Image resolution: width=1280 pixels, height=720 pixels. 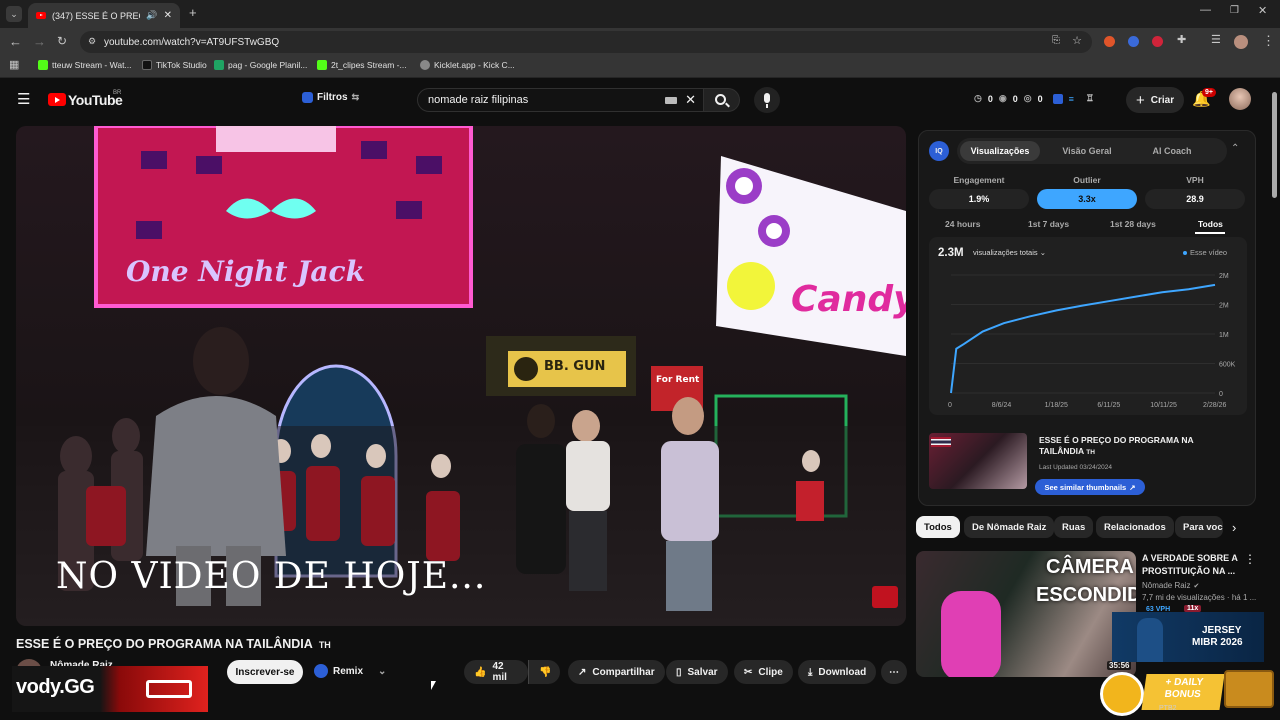 I want to click on range-24h: 24 hours, so click(x=962, y=224).